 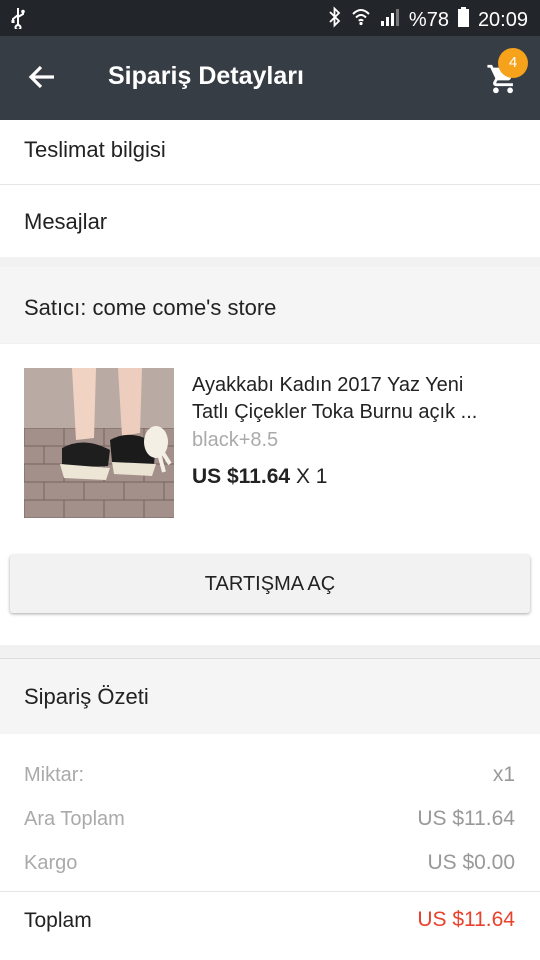 I want to click on app-bar: Sipariş Detayları 4, so click(x=270, y=78).